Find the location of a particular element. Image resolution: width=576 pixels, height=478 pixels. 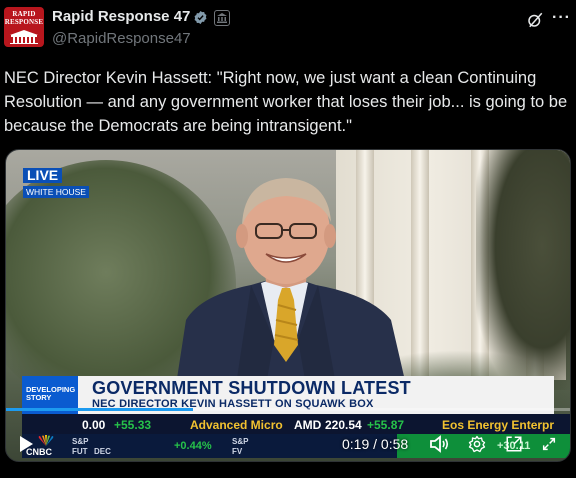

settings-button is located at coordinates (477, 444).